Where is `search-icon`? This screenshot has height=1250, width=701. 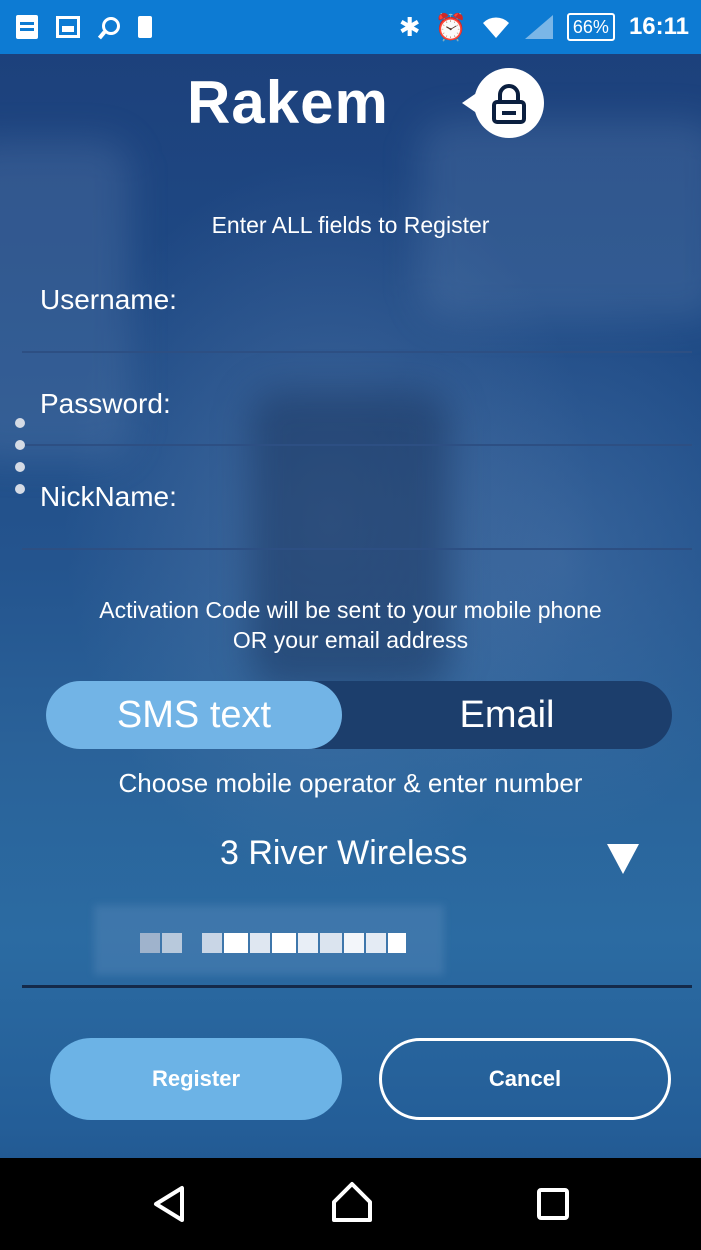
search-icon is located at coordinates (109, 27).